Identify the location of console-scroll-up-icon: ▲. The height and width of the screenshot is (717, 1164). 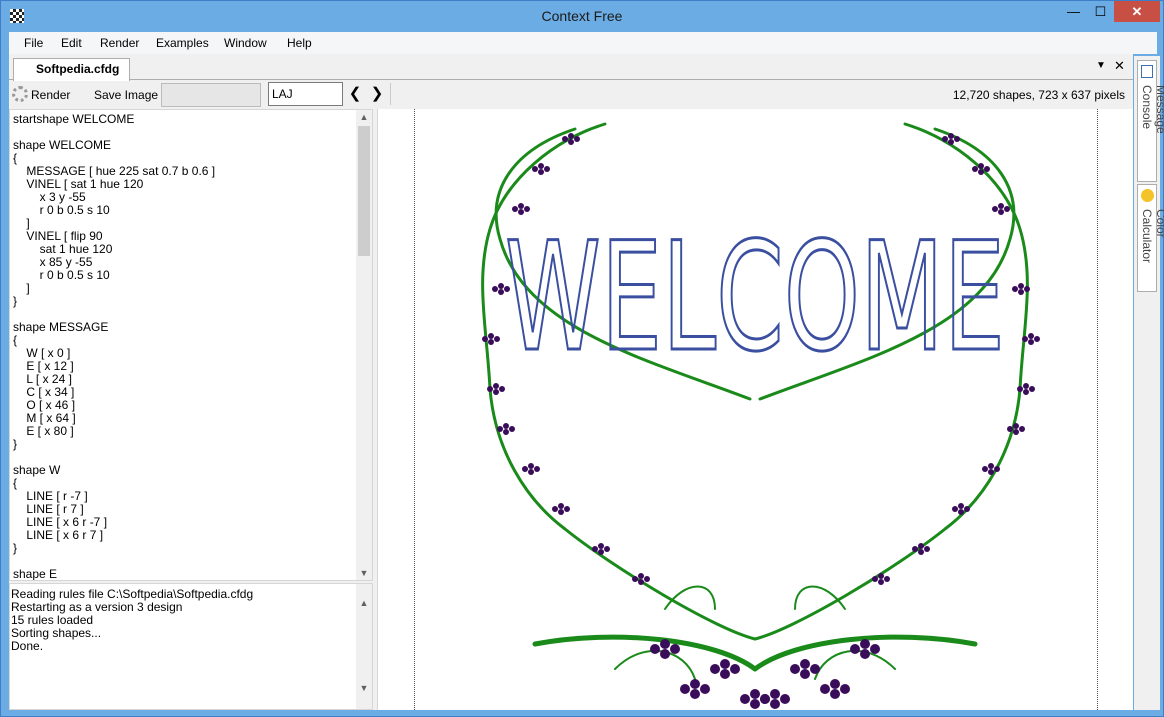
(364, 603).